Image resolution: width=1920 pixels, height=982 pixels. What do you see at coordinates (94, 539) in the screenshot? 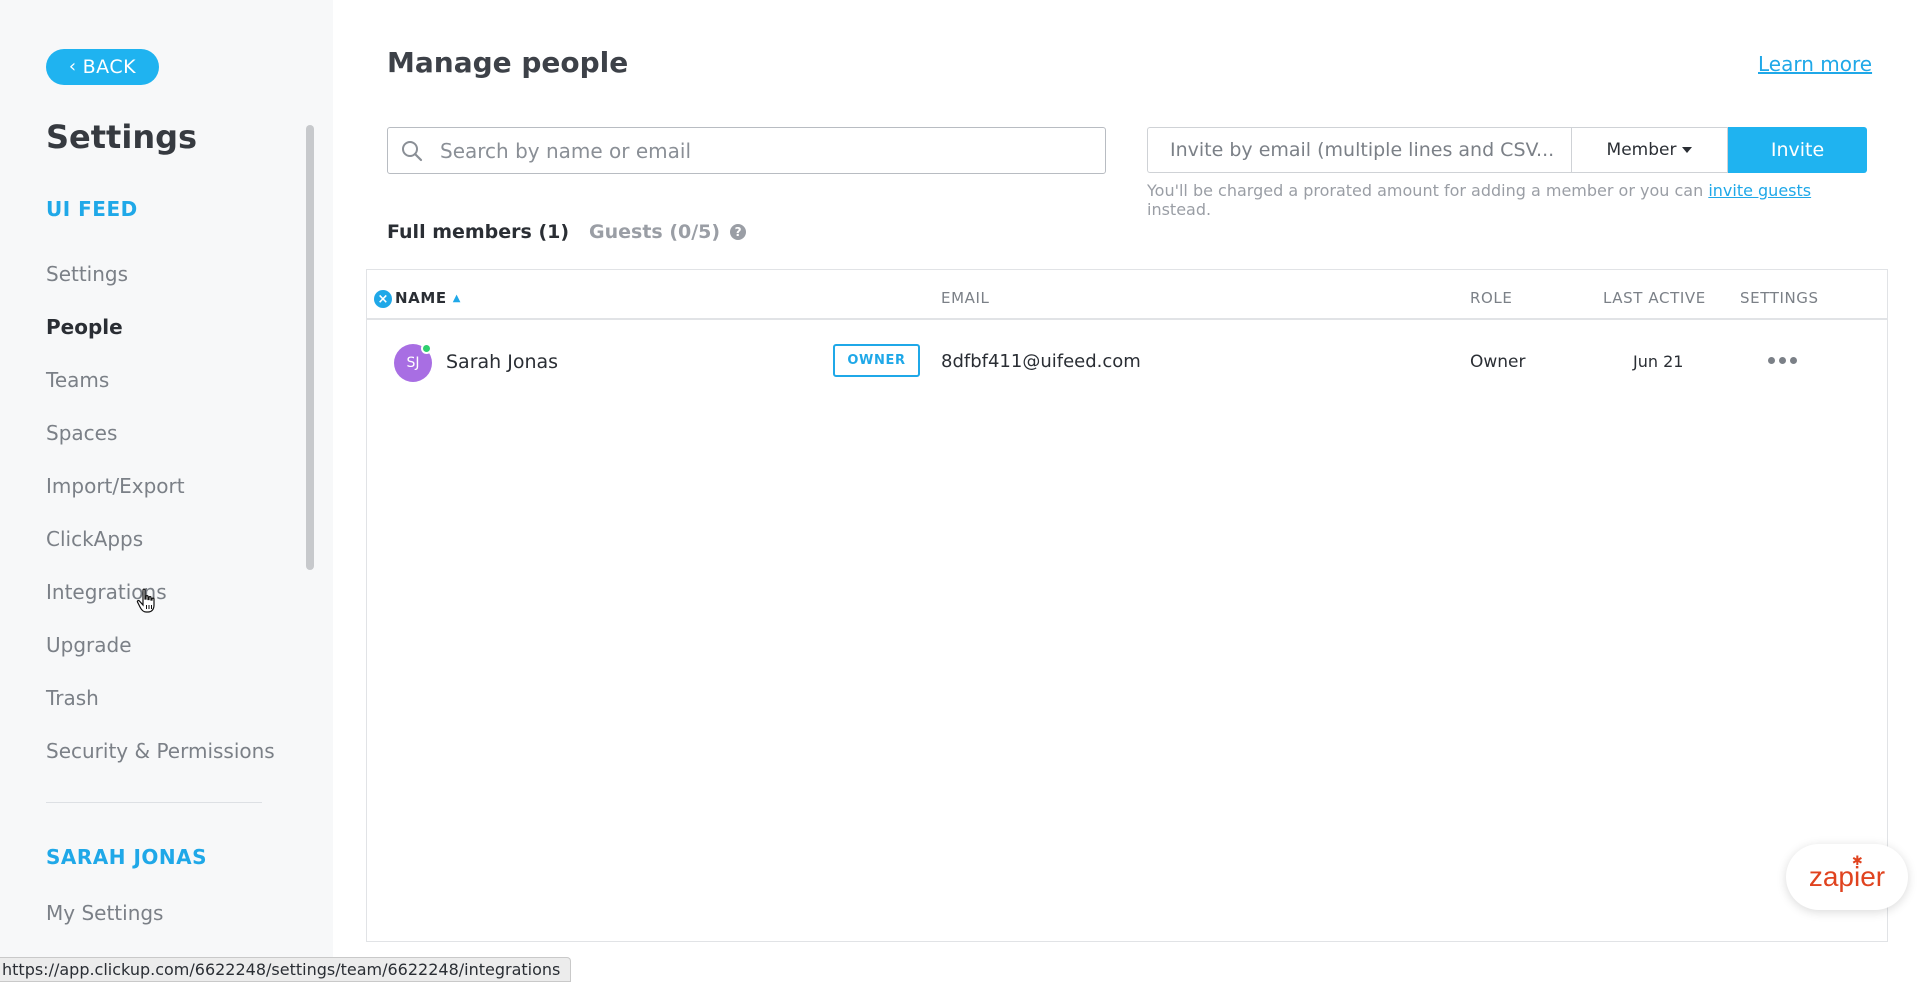
I see `sidebar-item-clickapps: ClickApps` at bounding box center [94, 539].